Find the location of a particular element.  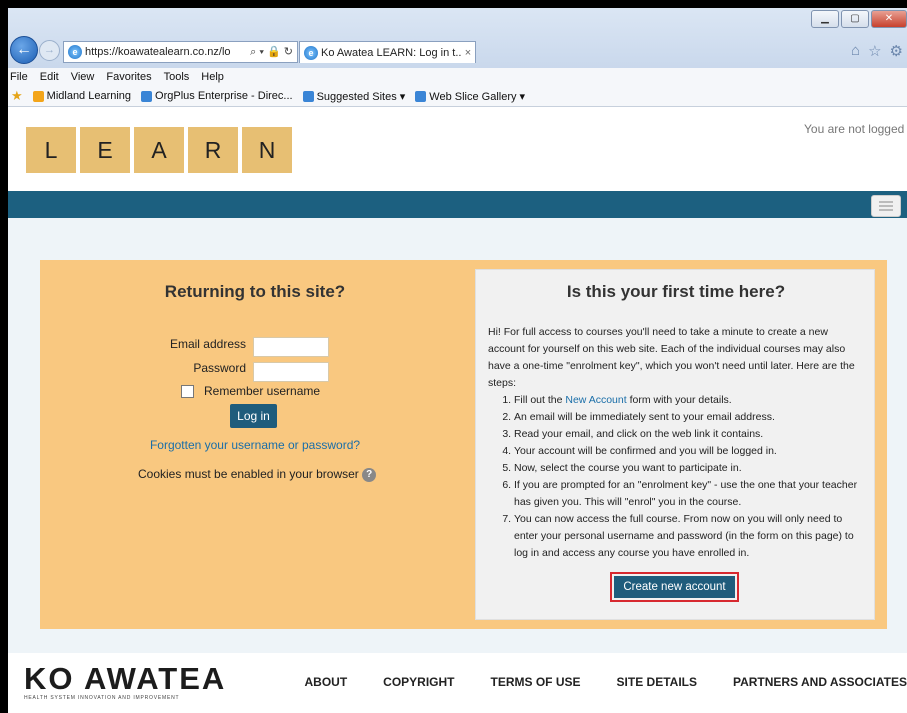

minimize-button: ▁ is located at coordinates (825, 19).